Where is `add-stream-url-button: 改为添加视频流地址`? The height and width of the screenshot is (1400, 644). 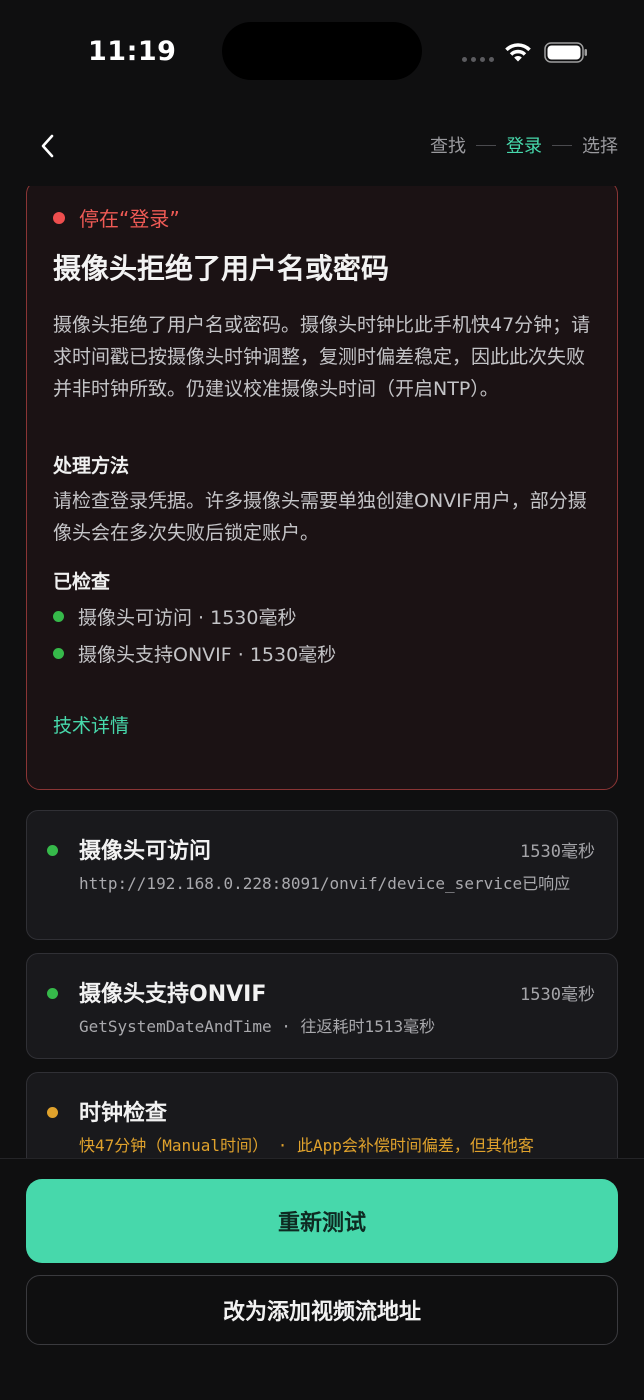 add-stream-url-button: 改为添加视频流地址 is located at coordinates (322, 1310).